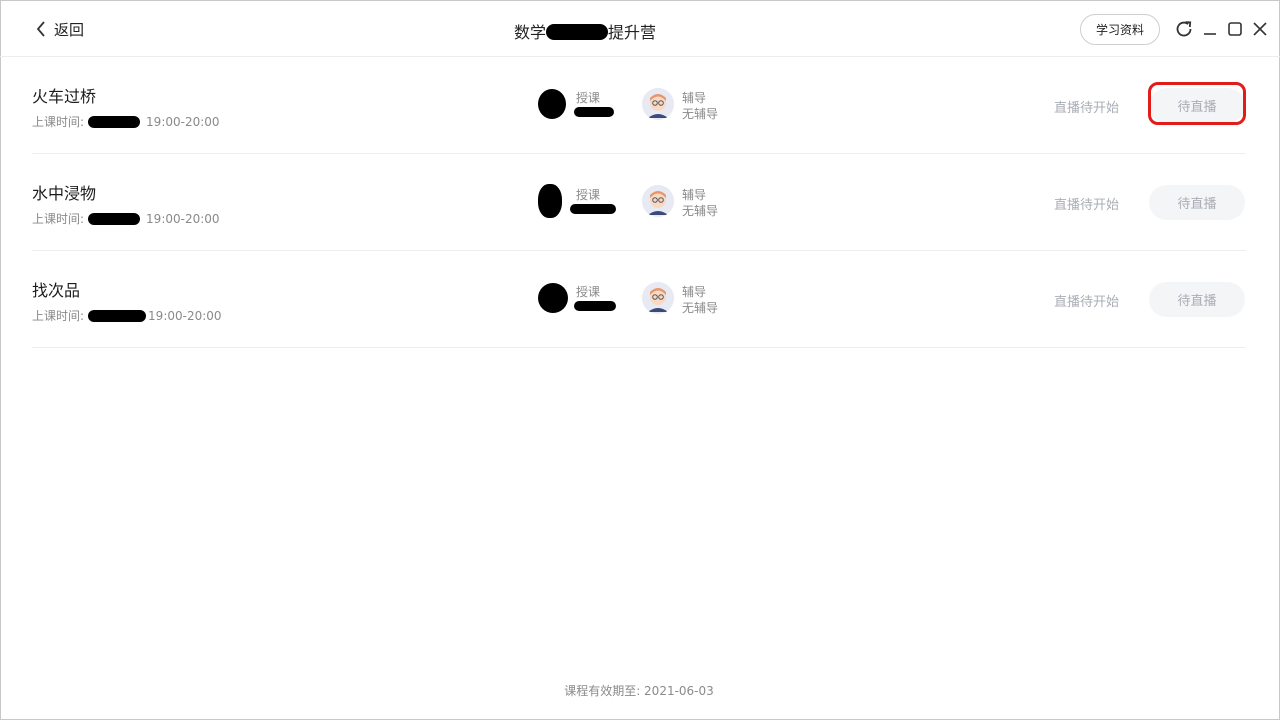  I want to click on study-materials-button: 学习资料, so click(1120, 29).